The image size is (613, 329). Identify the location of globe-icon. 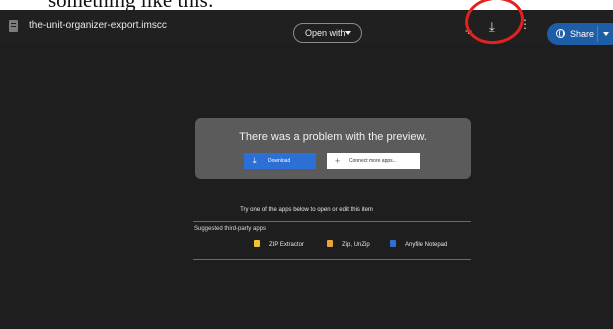
(560, 33).